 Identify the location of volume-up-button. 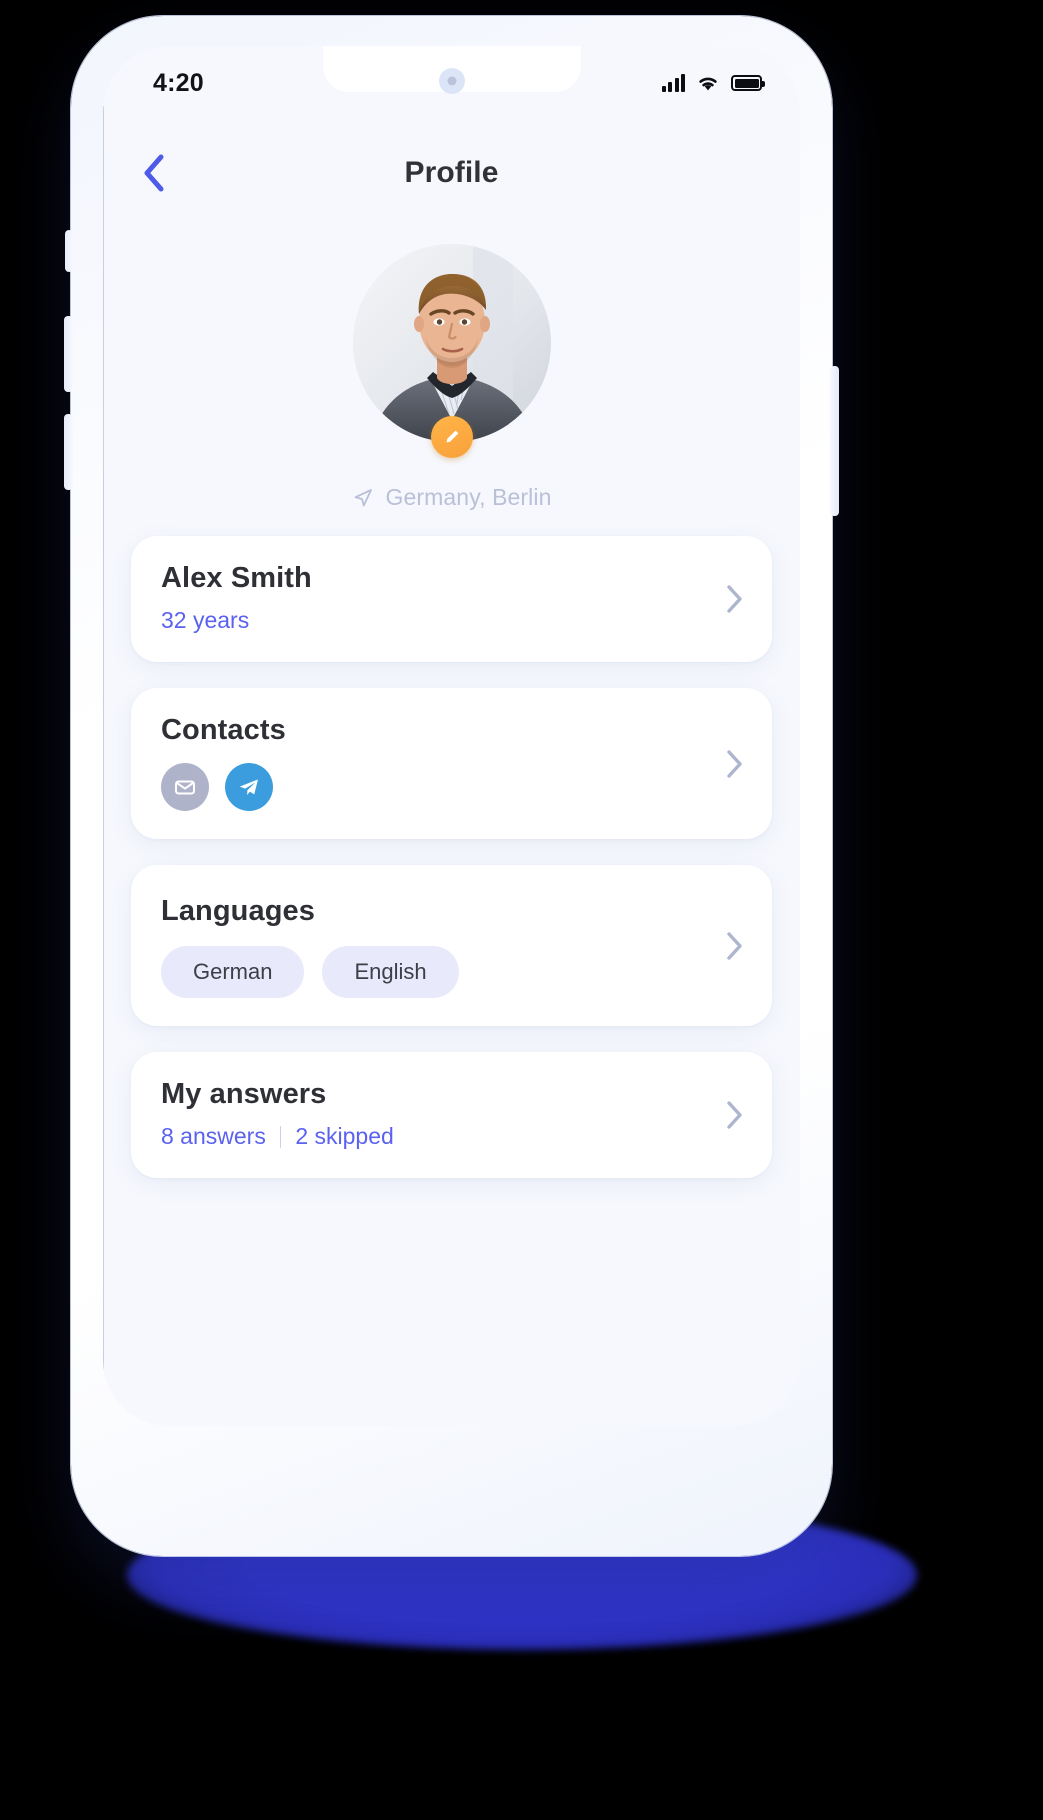
(68, 354).